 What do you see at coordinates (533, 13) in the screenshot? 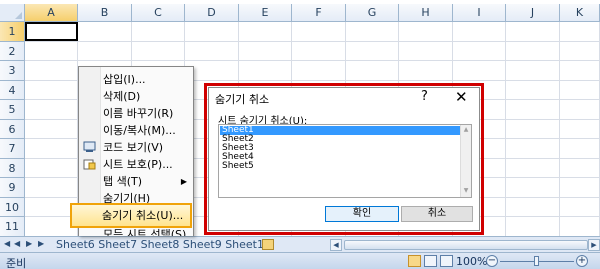
I see `column-header: J` at bounding box center [533, 13].